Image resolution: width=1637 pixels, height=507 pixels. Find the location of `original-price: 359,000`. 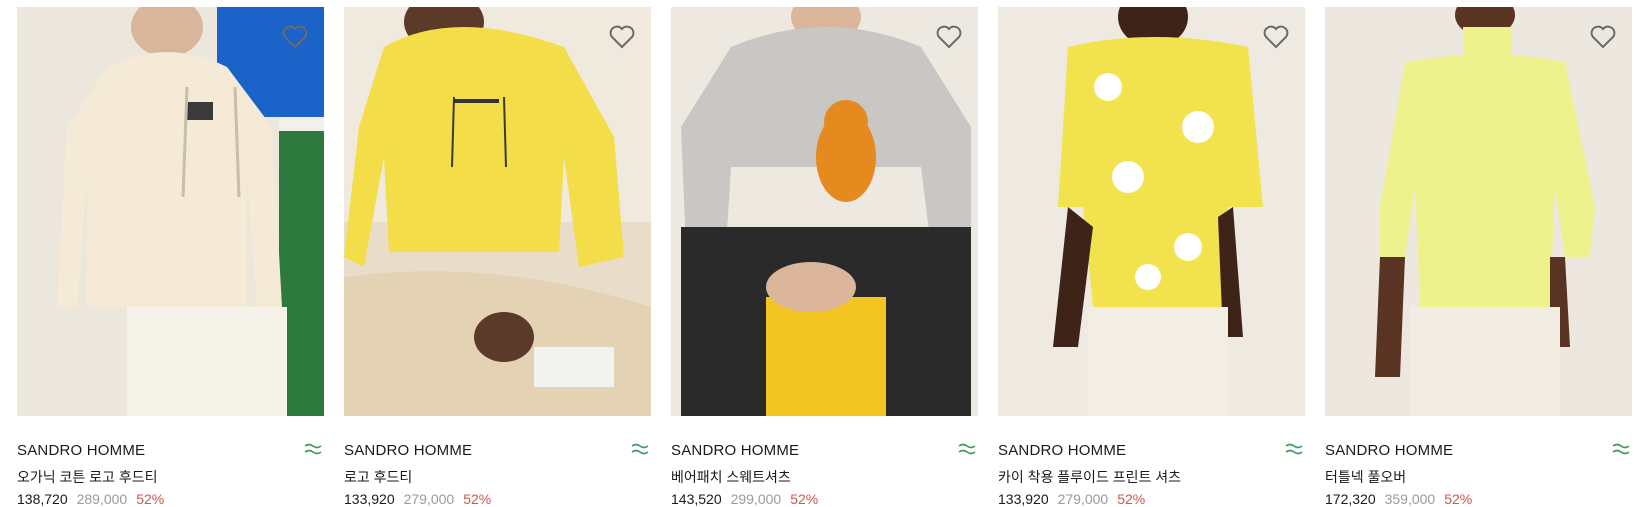

original-price: 359,000 is located at coordinates (1410, 499).